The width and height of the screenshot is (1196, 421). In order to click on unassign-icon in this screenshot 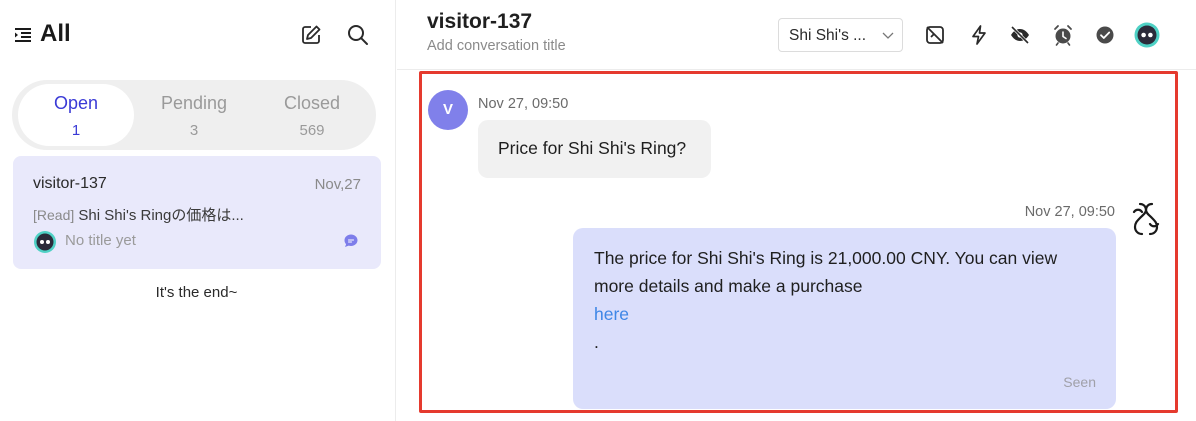, I will do `click(935, 35)`.